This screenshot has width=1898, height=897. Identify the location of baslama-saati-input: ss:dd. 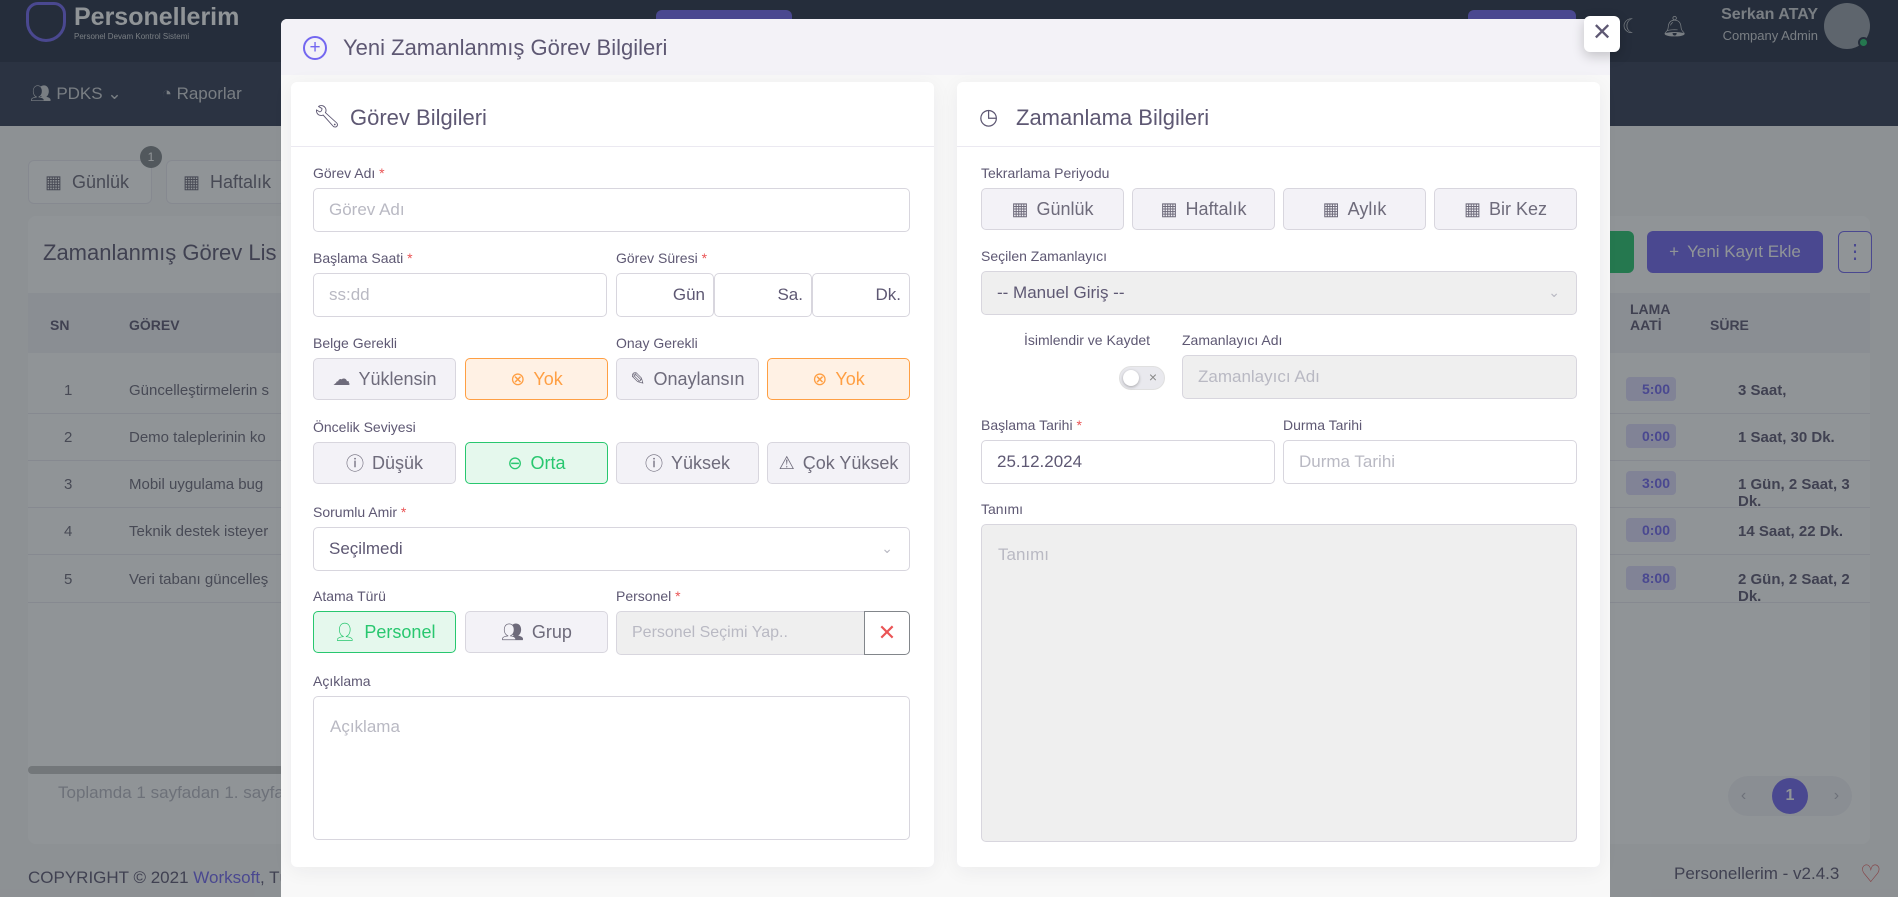
(460, 295).